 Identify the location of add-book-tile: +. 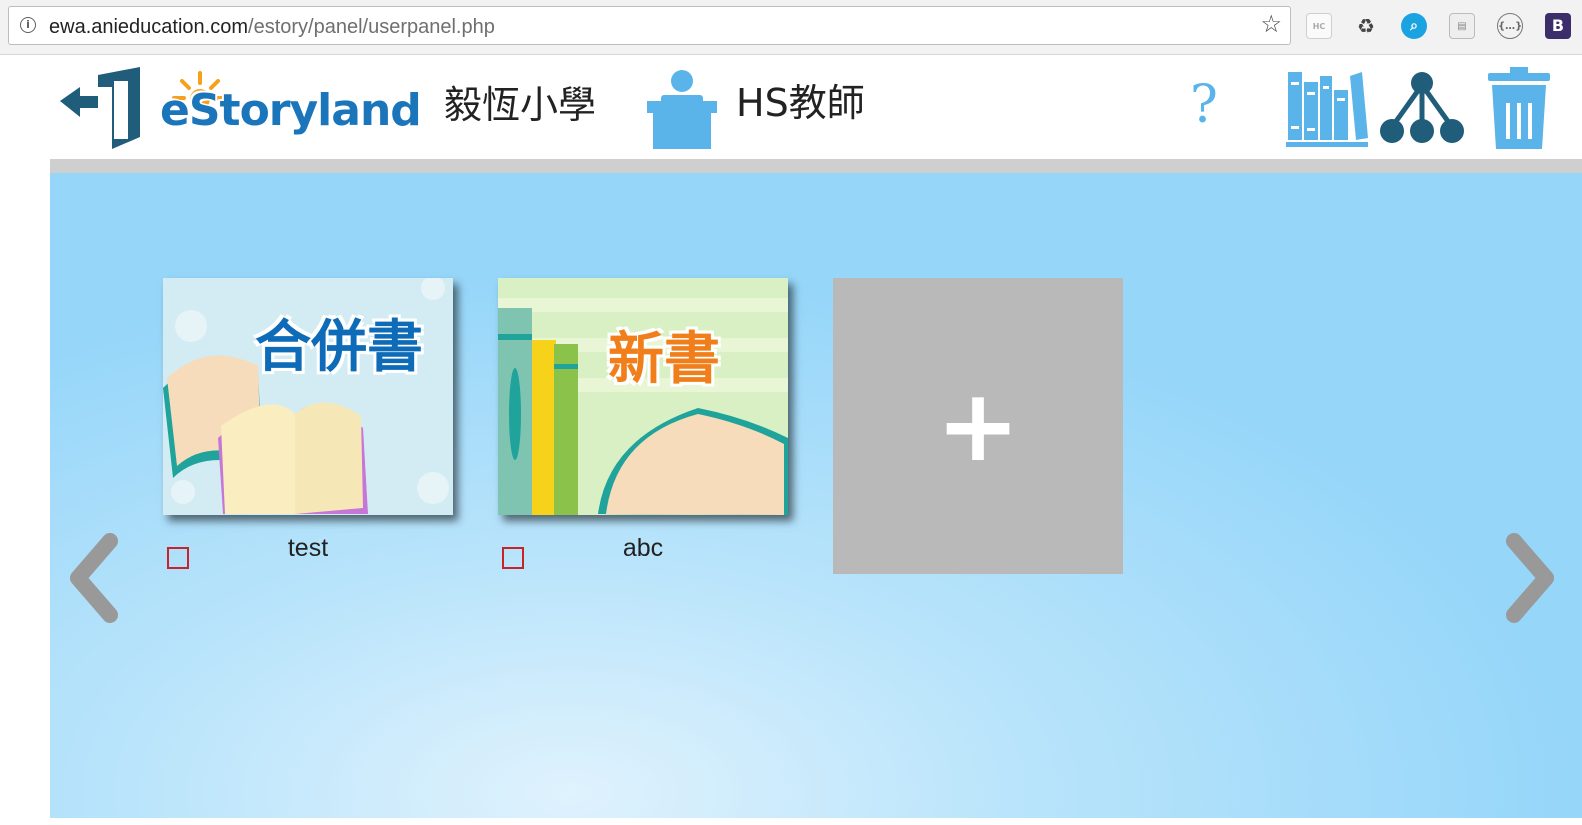
(978, 426).